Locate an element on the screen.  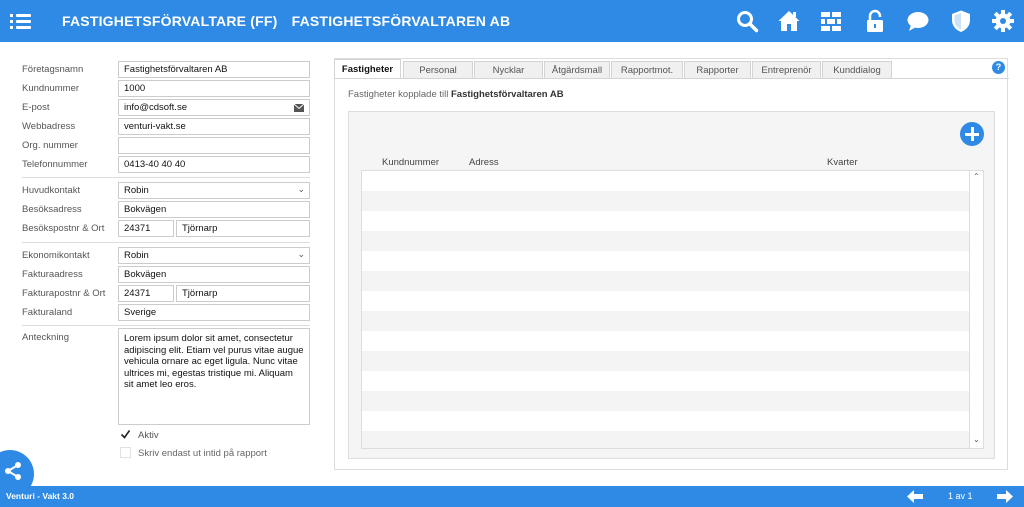
custno-field: 1000 is located at coordinates (214, 88).